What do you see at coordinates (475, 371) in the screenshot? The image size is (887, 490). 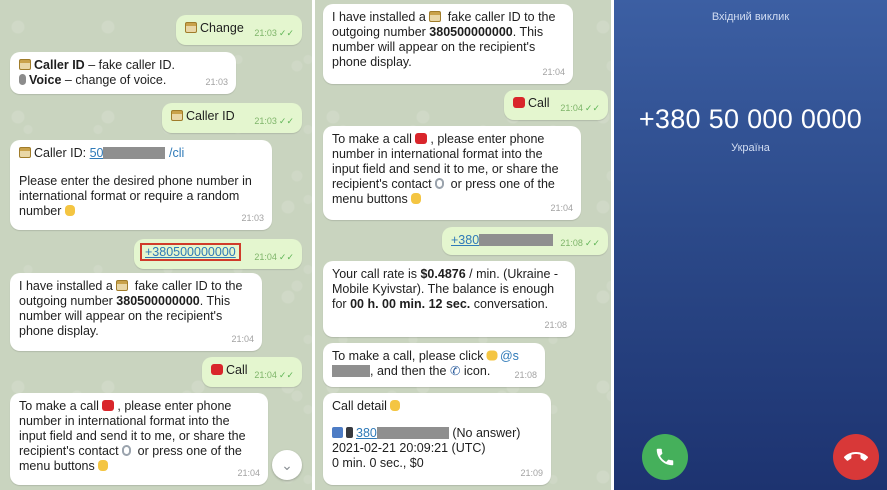 I see `text-part: icon.` at bounding box center [475, 371].